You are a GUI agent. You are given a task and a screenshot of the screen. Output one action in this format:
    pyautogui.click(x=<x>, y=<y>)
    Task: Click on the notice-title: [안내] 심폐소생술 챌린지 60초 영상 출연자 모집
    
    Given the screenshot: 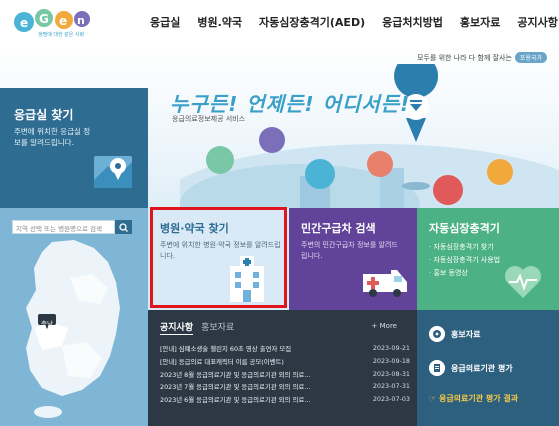 What is the action you would take?
    pyautogui.click(x=252, y=350)
    